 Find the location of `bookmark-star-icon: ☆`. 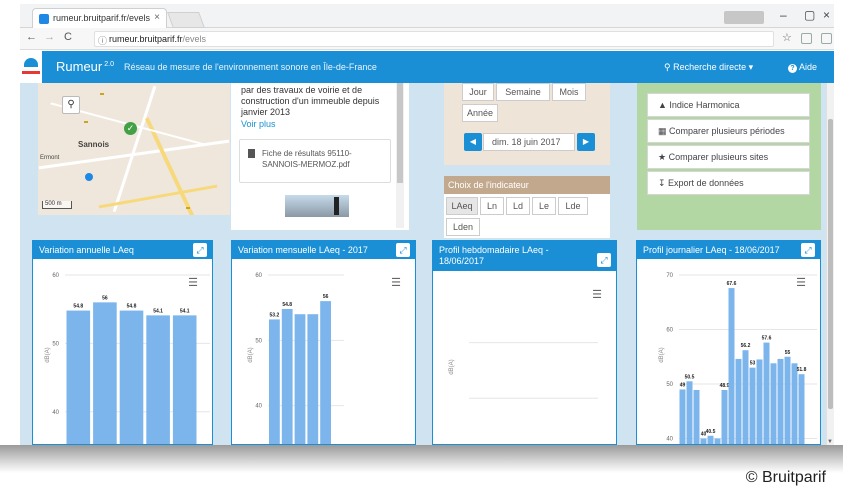

bookmark-star-icon: ☆ is located at coordinates (787, 37).